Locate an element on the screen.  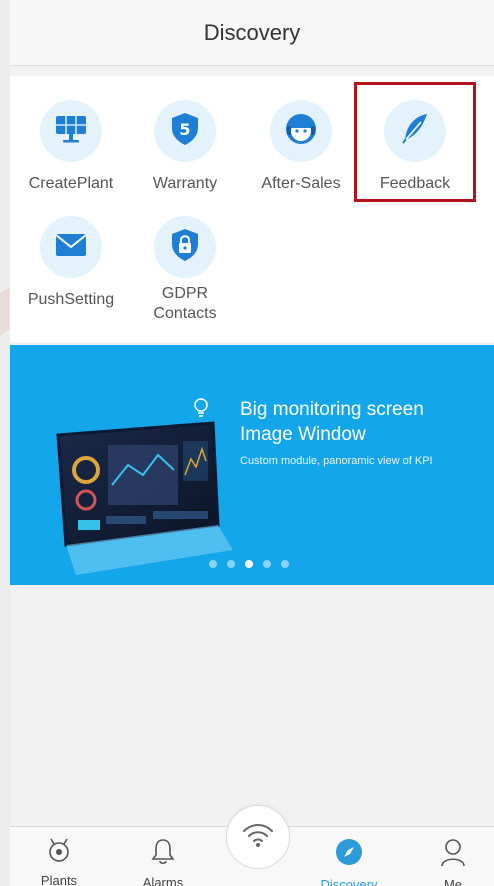
tab-alarms: Alarms is located at coordinates (163, 856).